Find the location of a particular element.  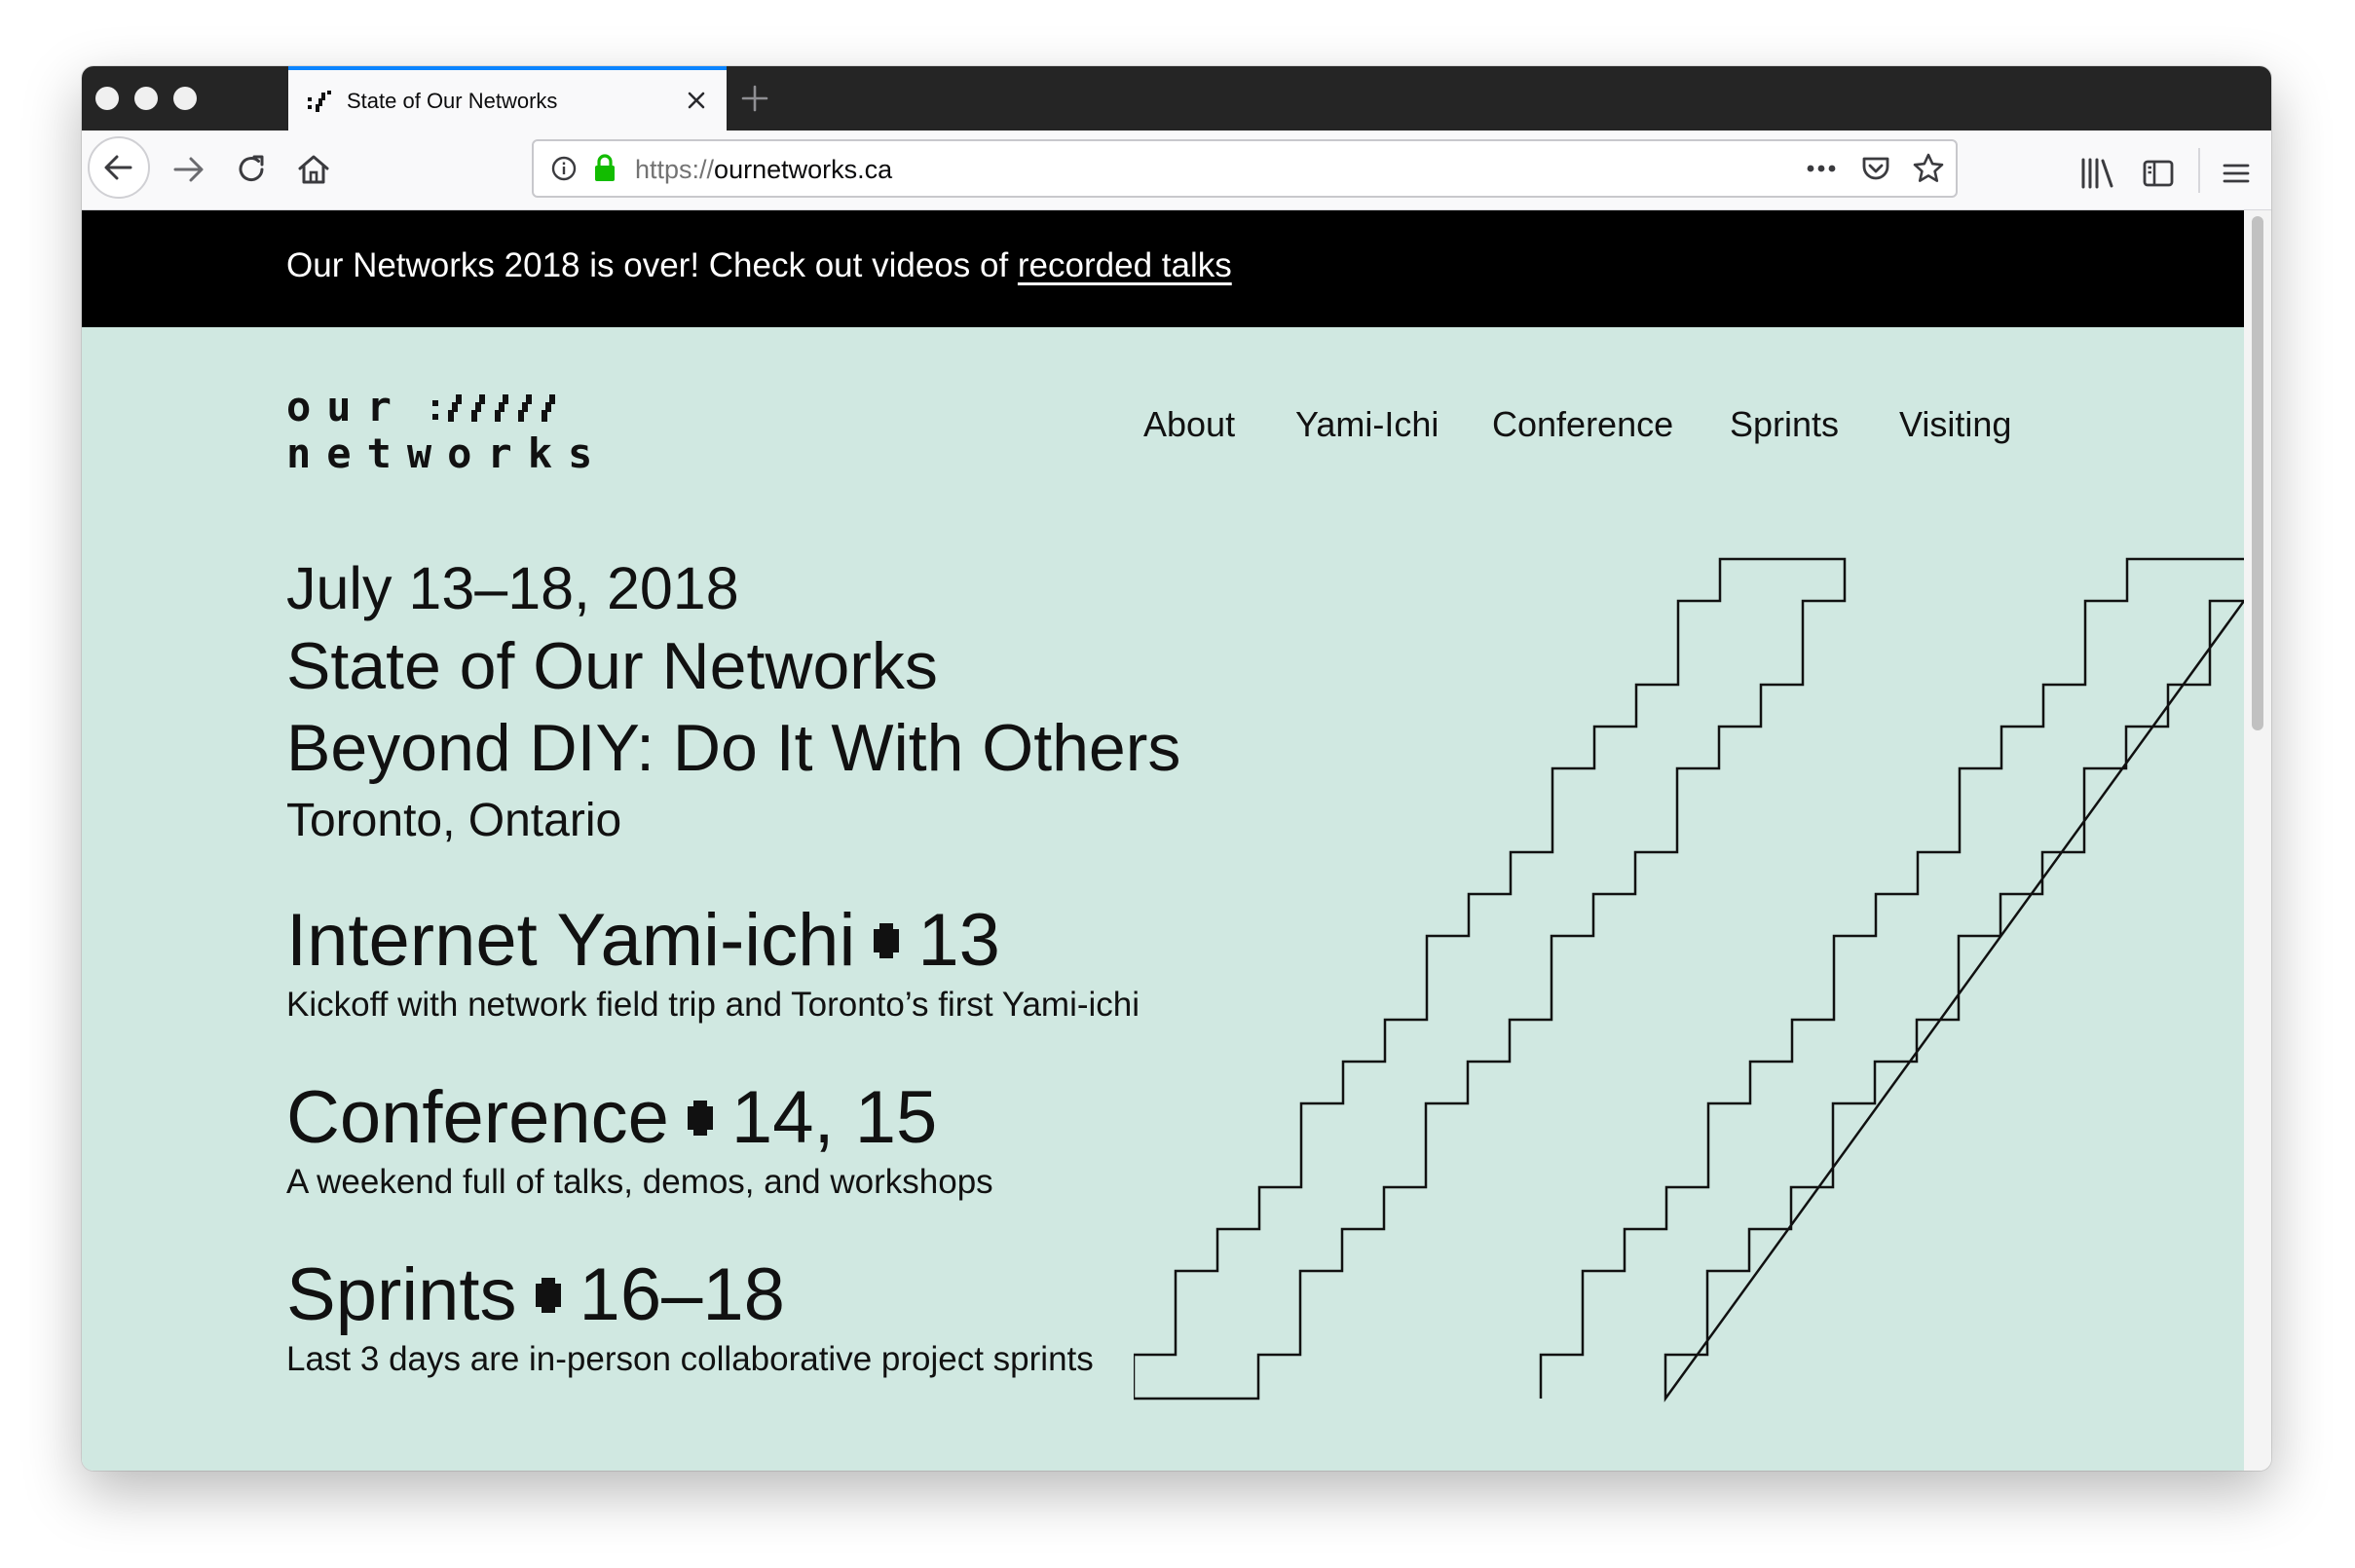

url-scheme: https:// is located at coordinates (675, 169).